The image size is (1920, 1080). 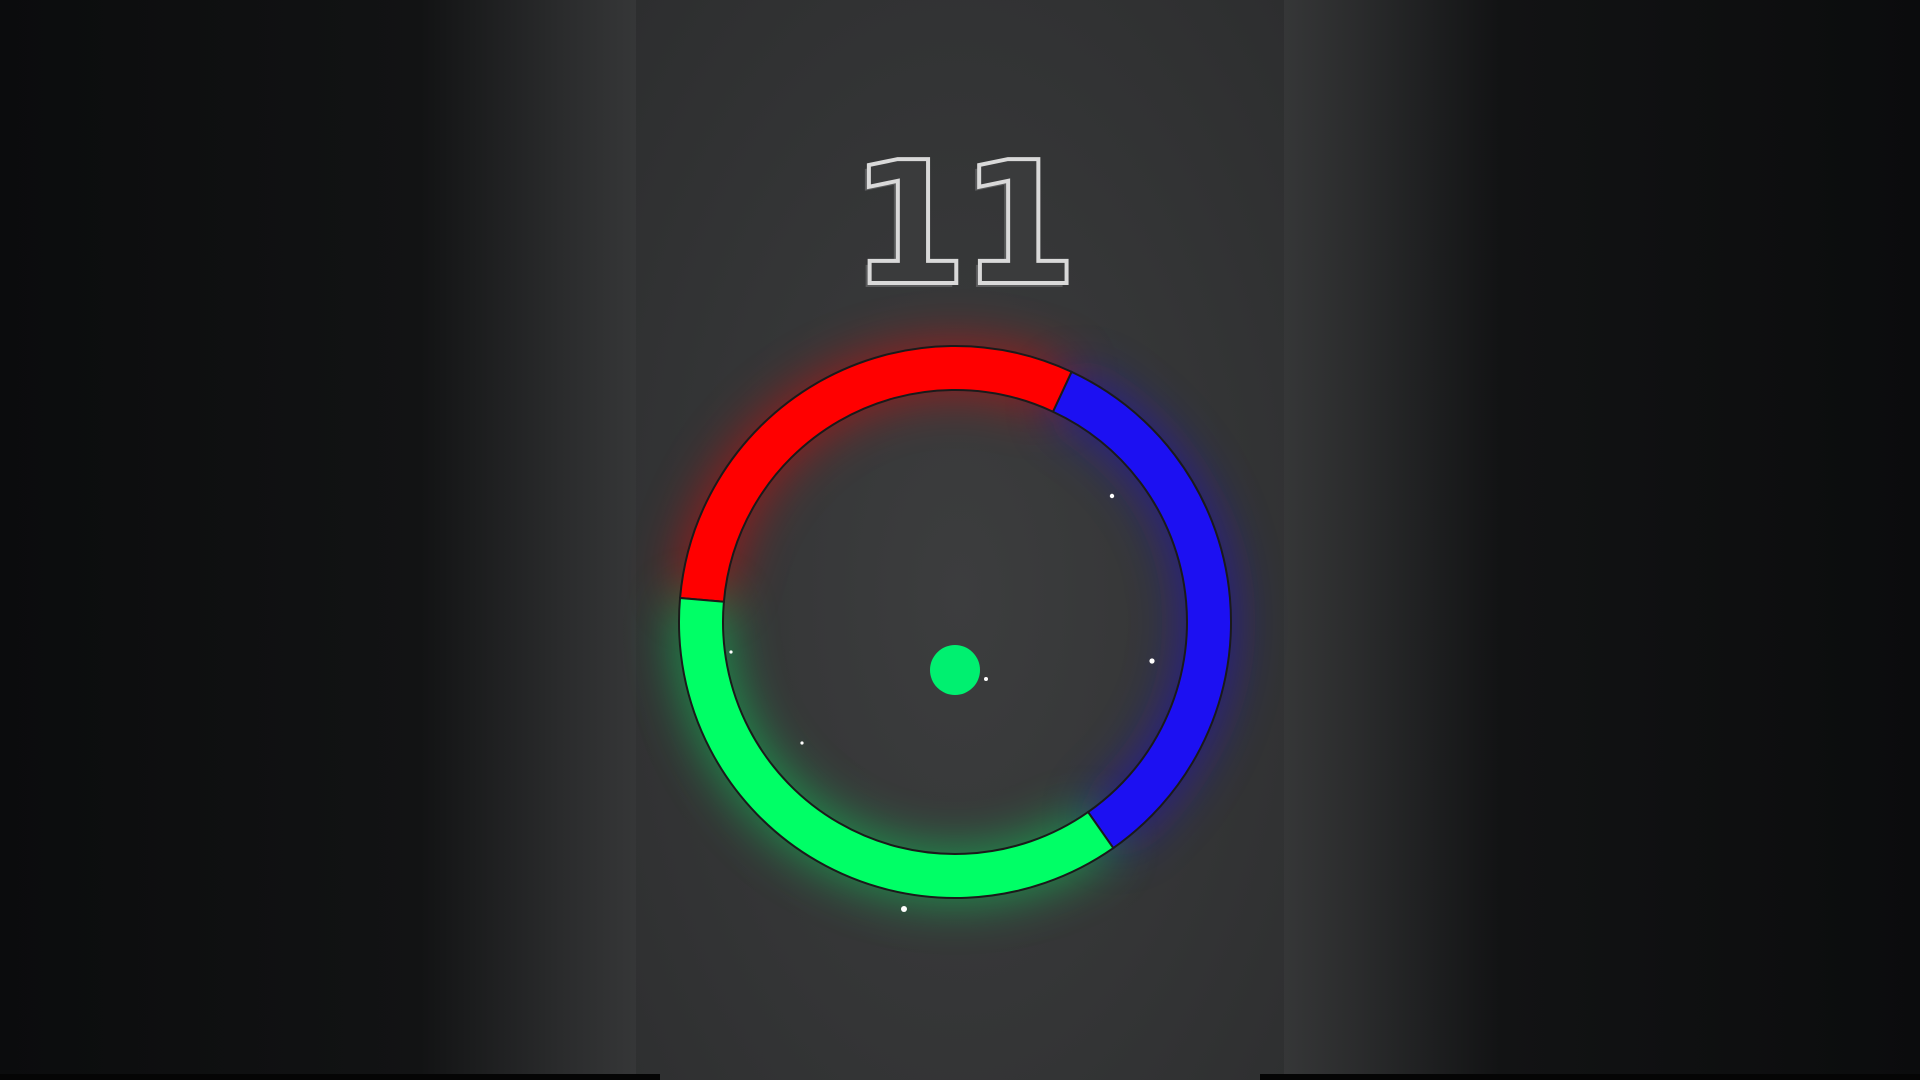 I want to click on ring-segment-blue, so click(x=1141, y=610).